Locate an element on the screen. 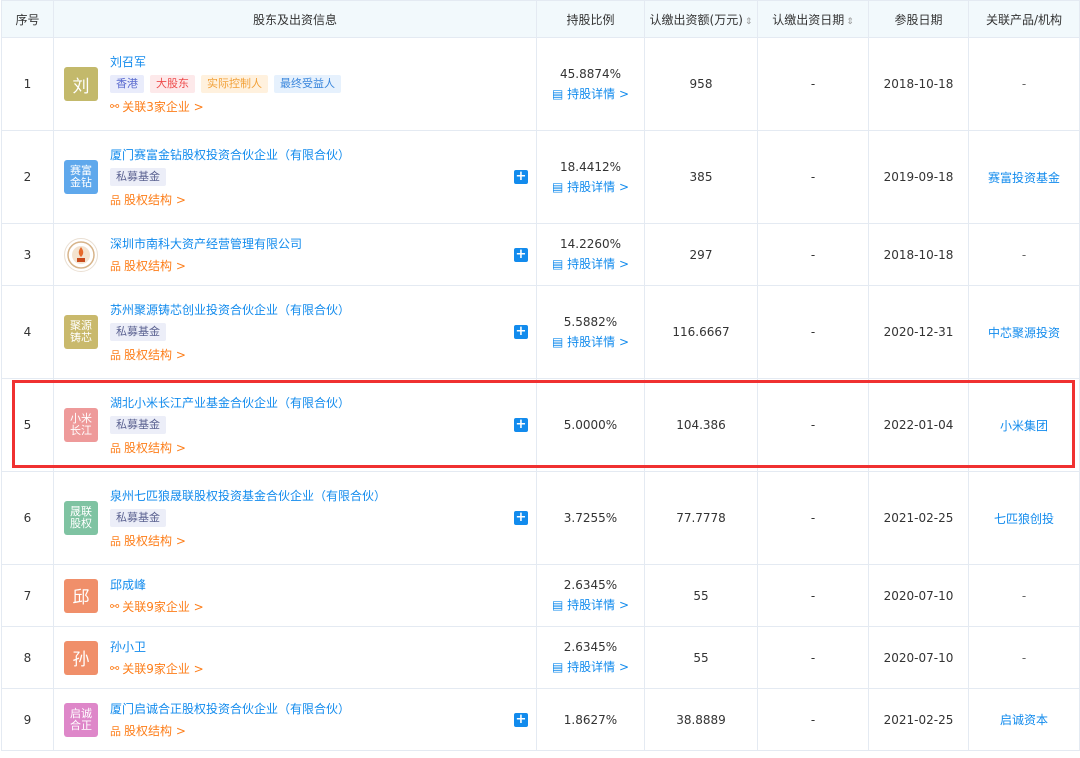 This screenshot has height=758, width=1080. header-due-date: 认缴出资日期 ⇕ is located at coordinates (813, 19).